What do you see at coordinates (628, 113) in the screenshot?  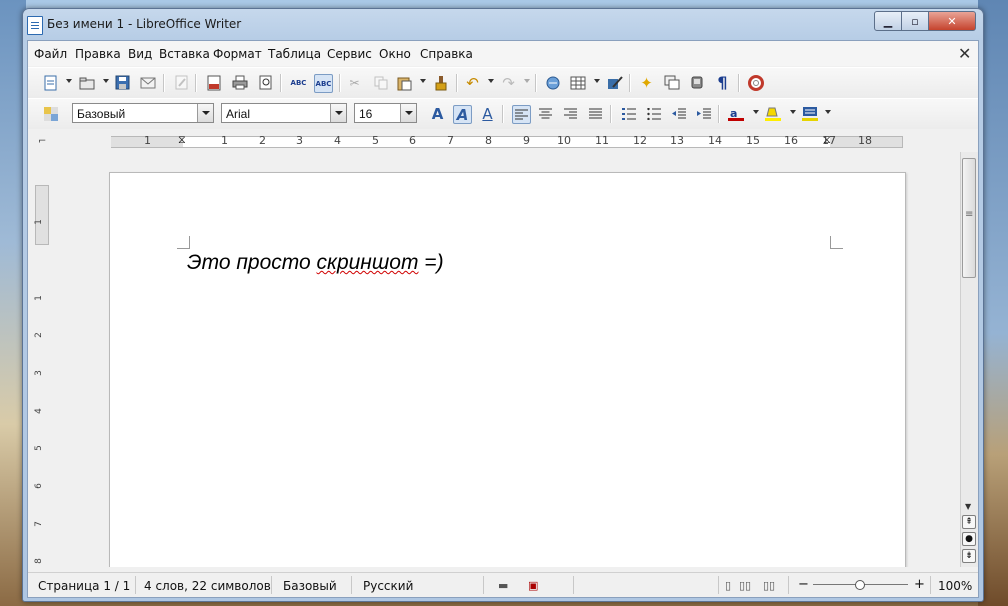 I see `numbering-icon` at bounding box center [628, 113].